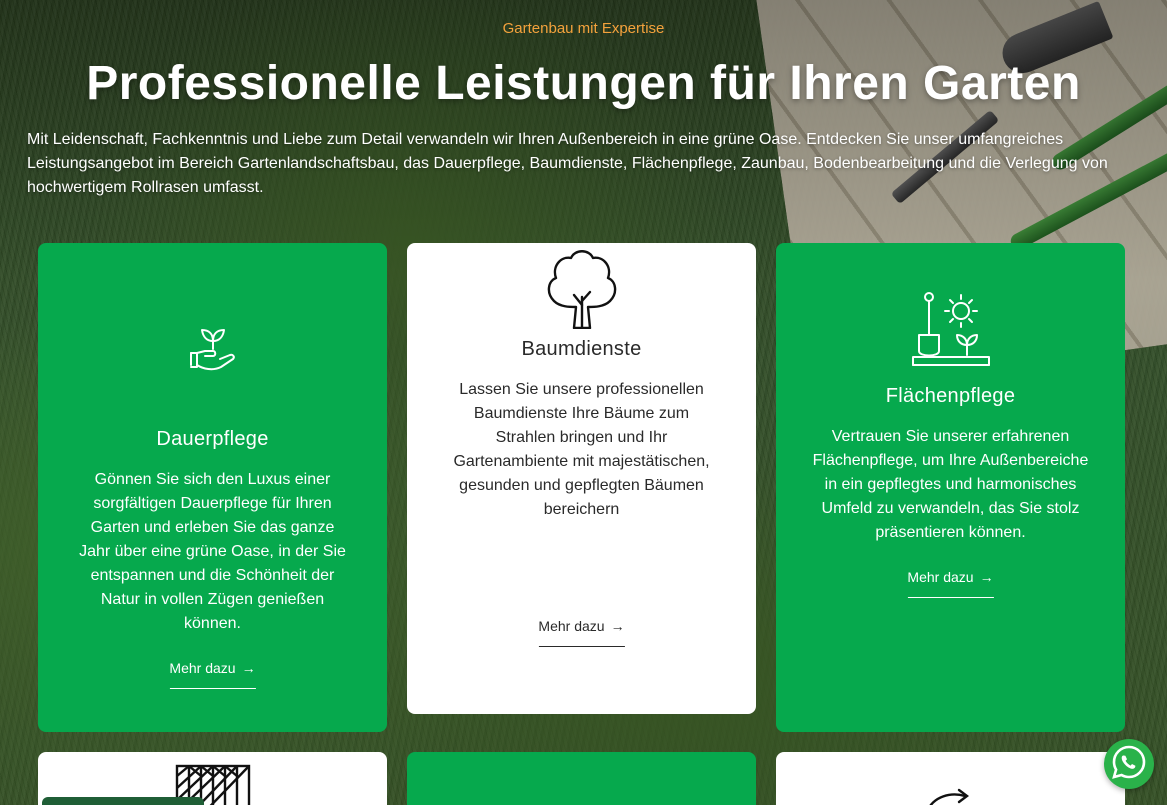 Image resolution: width=1167 pixels, height=805 pixels. Describe the element at coordinates (581, 349) in the screenshot. I see `service-title: Baumdienste` at that location.